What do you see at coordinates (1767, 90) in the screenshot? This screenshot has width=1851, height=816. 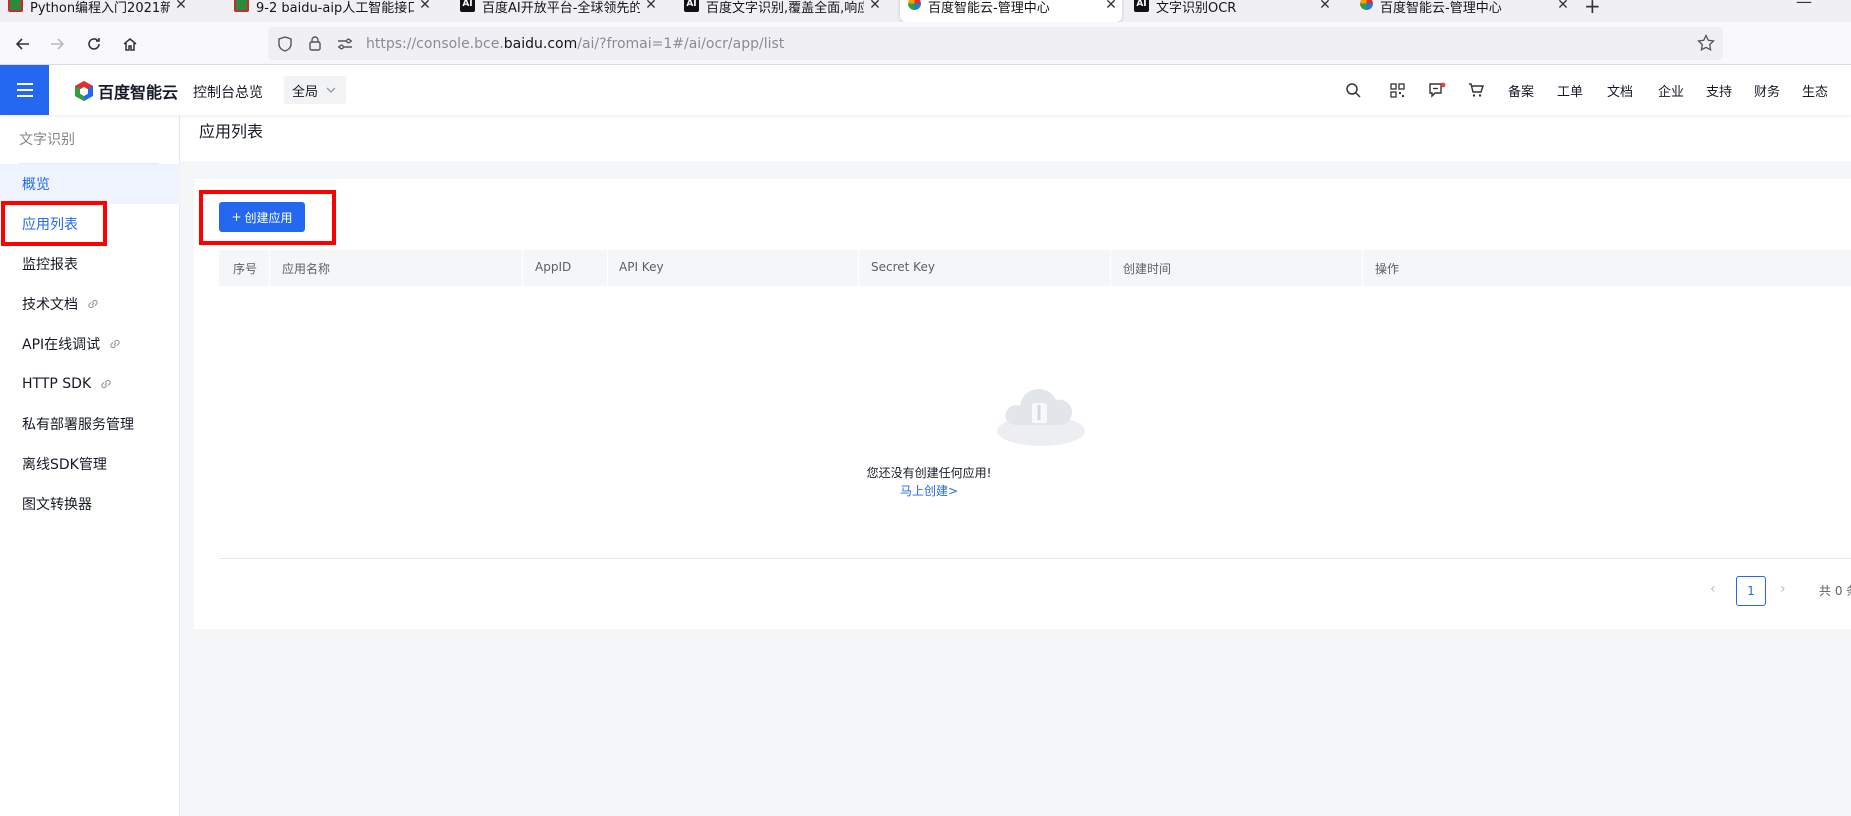 I see `nav-finance: 财务` at bounding box center [1767, 90].